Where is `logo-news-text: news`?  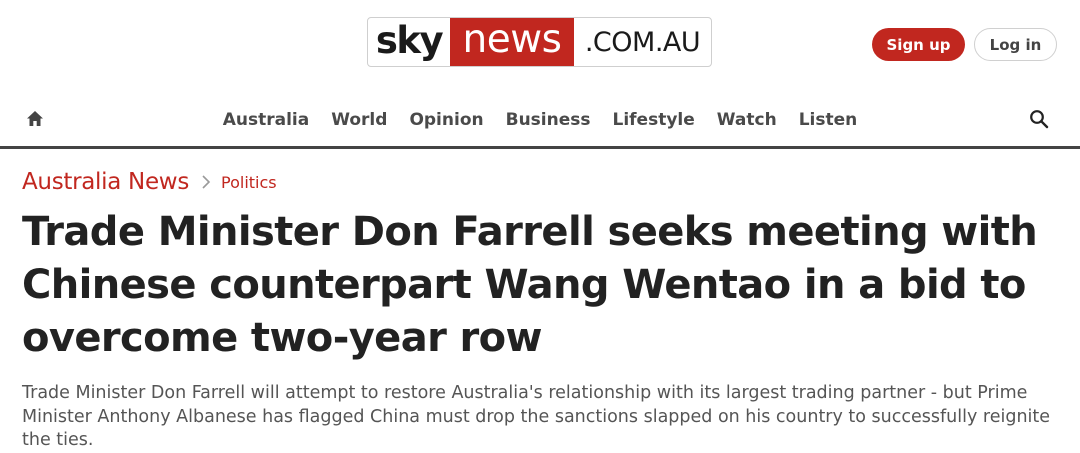
logo-news-text: news is located at coordinates (512, 42).